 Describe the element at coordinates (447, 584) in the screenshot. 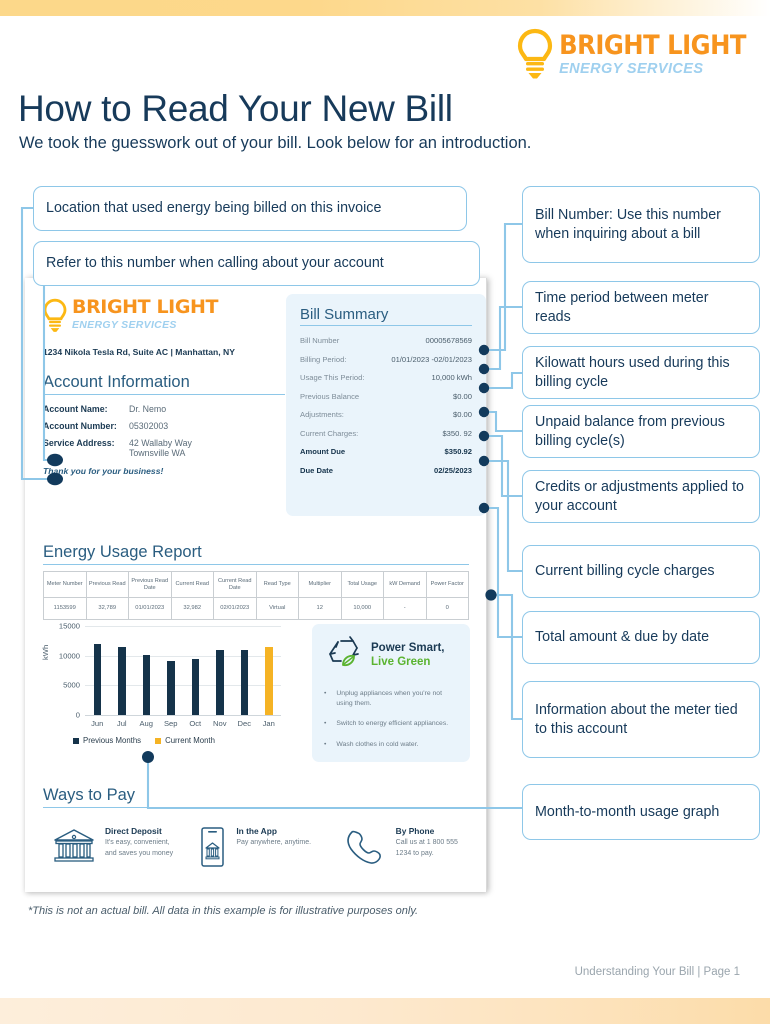

I see `col-power-factor: Power Factor` at that location.